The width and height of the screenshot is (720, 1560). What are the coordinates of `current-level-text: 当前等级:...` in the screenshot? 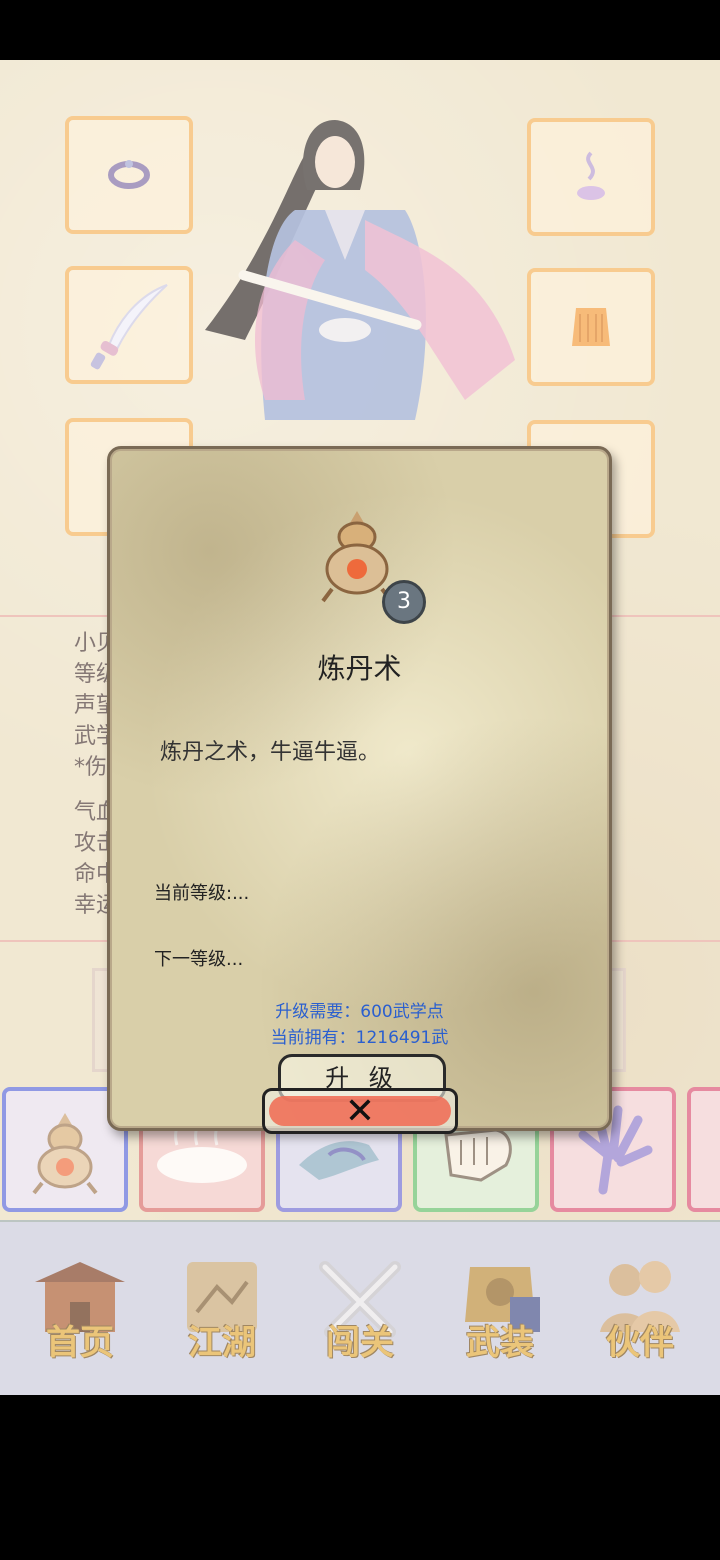 It's located at (202, 893).